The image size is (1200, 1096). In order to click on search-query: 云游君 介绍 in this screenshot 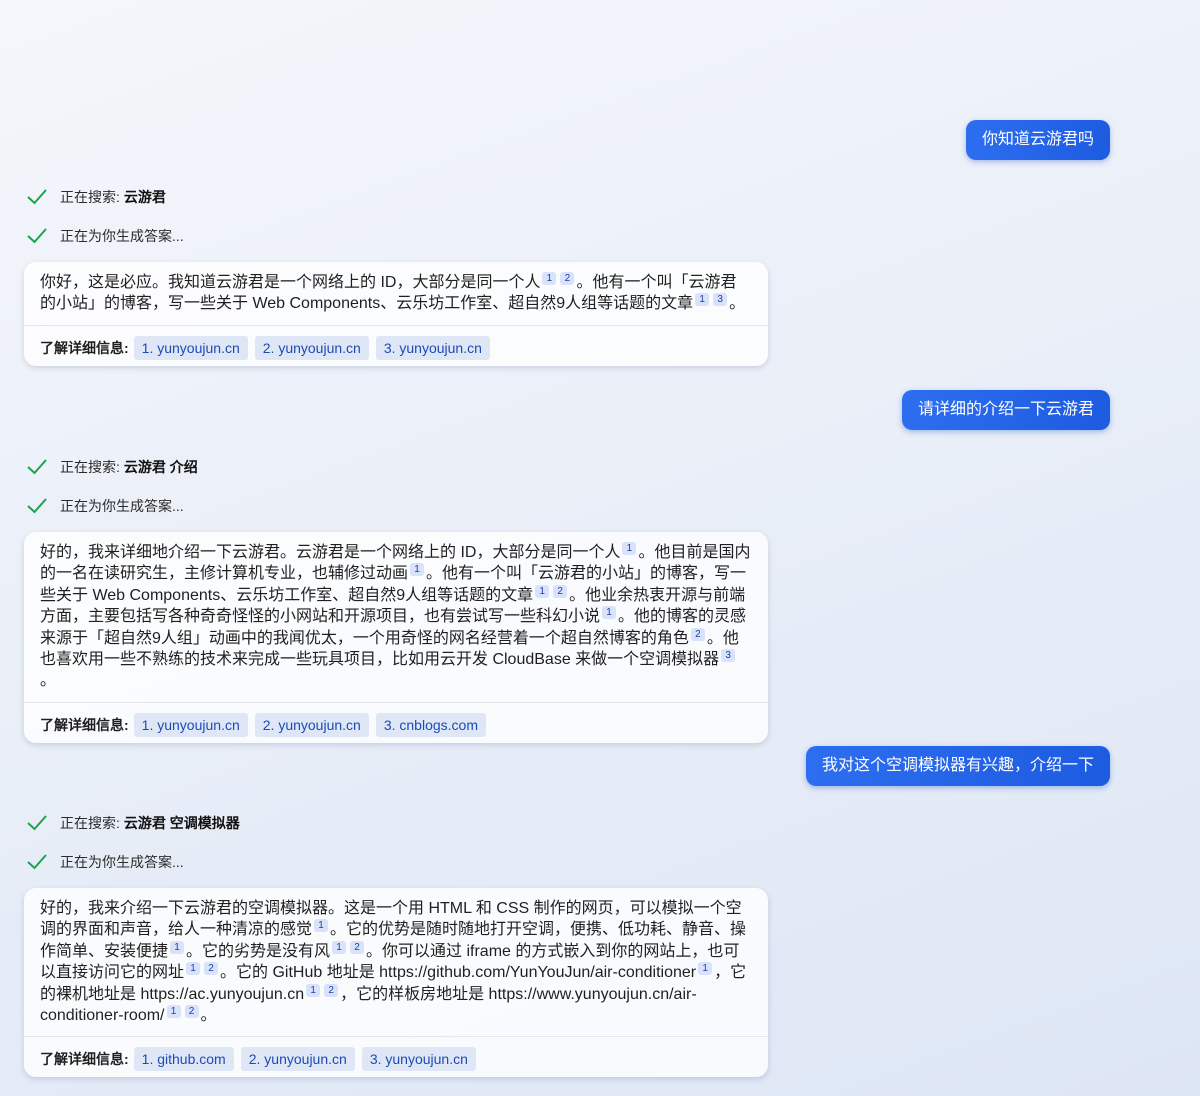, I will do `click(160, 467)`.